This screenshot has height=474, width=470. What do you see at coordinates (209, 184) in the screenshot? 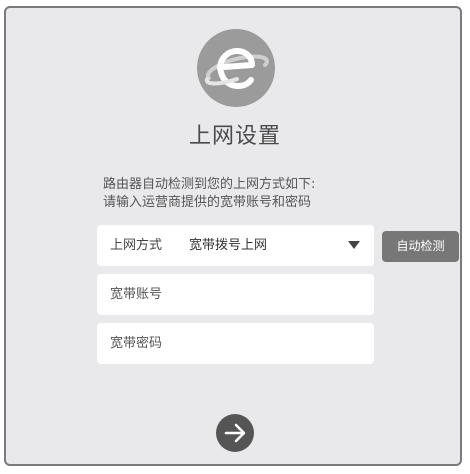
I see `description-line-1: 路由器自动检测到您的上网方式如下:` at bounding box center [209, 184].